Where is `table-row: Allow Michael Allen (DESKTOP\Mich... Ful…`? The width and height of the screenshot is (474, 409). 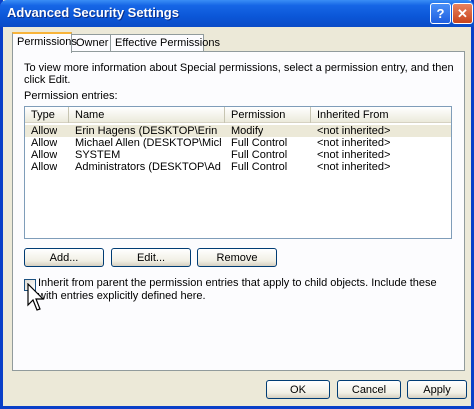 table-row: Allow Michael Allen (DESKTOP\Mich... Ful… is located at coordinates (238, 143).